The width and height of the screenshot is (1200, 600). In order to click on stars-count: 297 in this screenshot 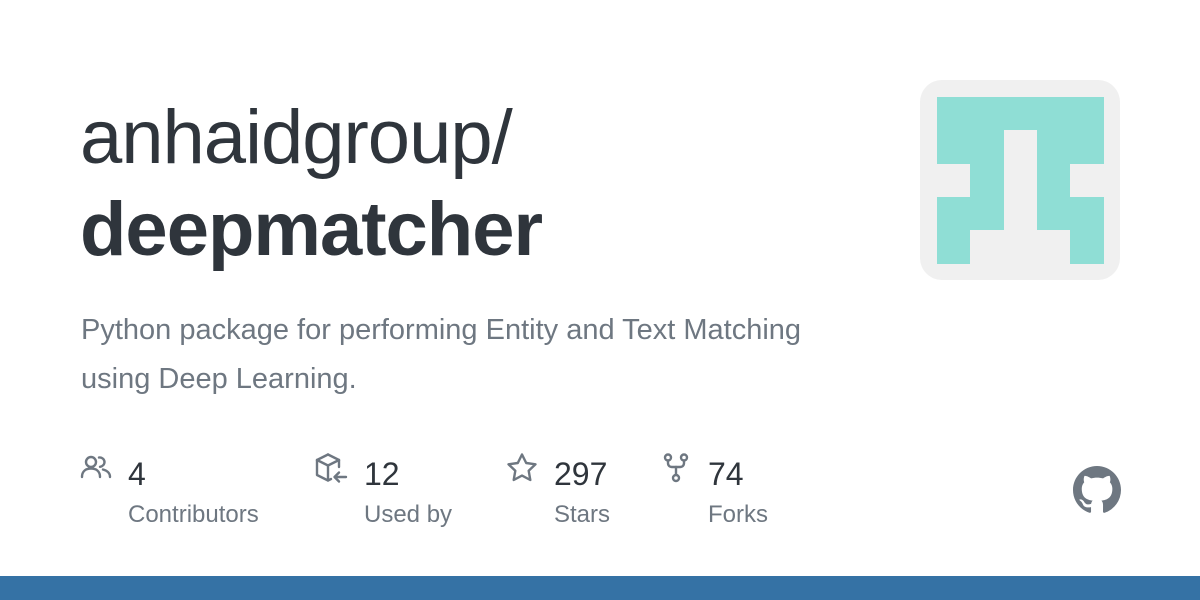, I will do `click(581, 474)`.